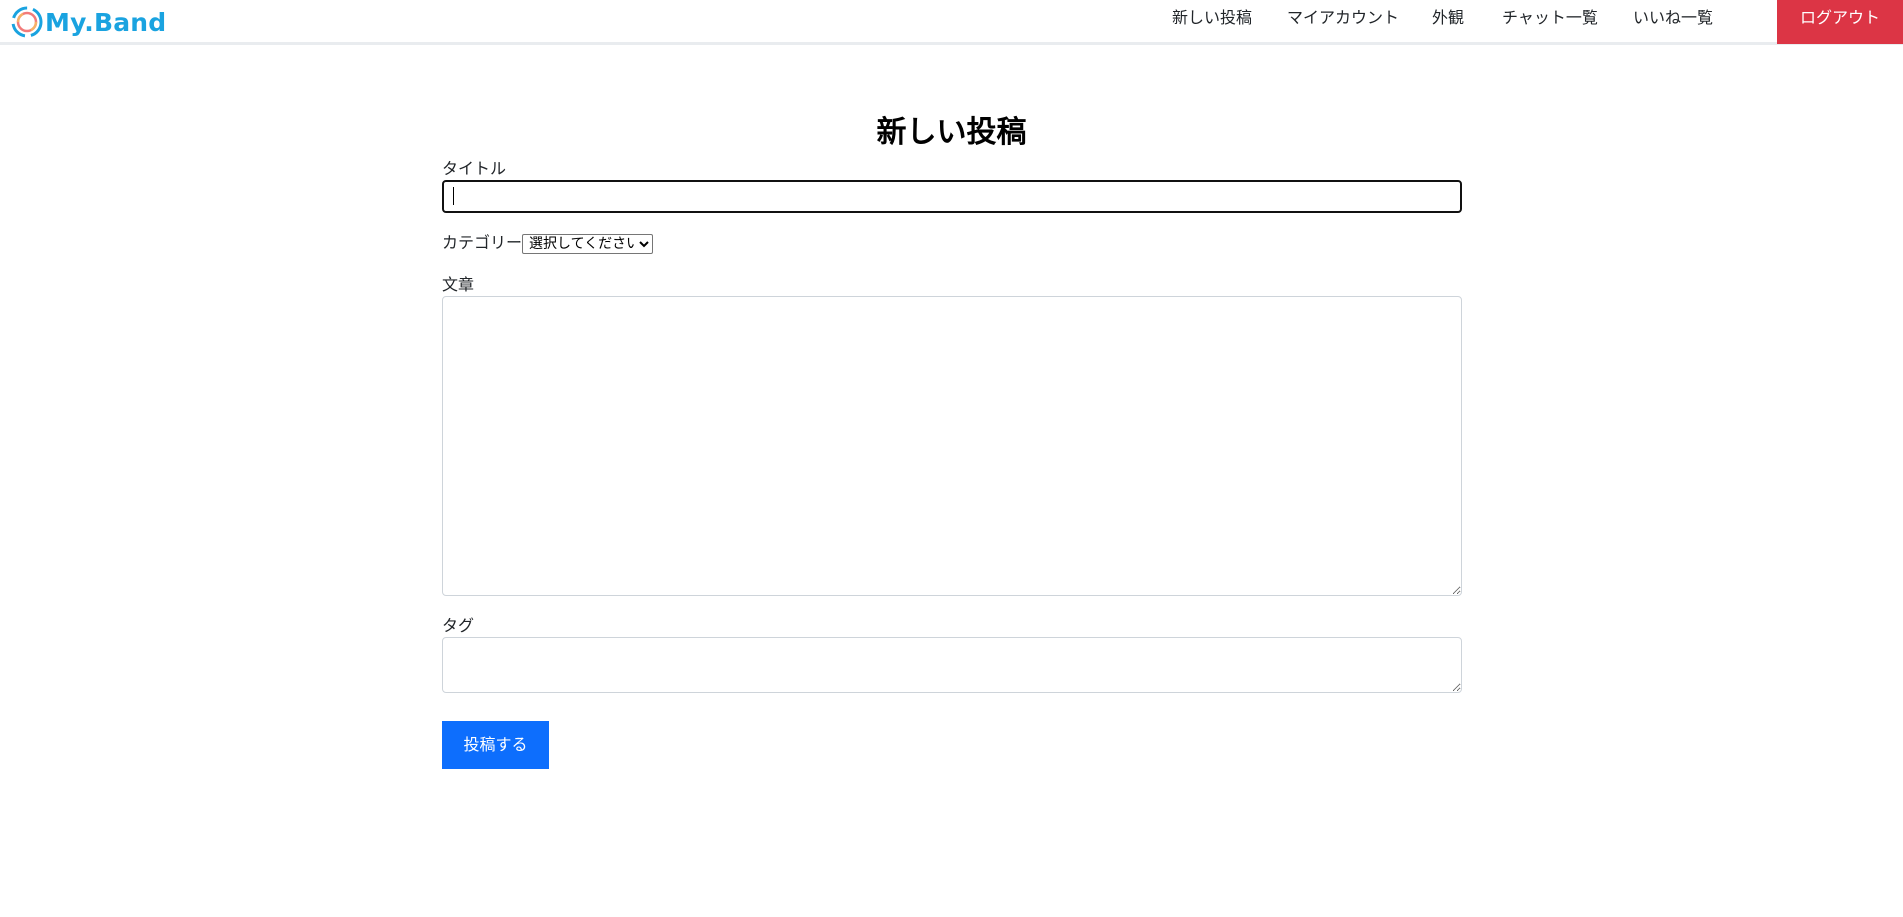 Image resolution: width=1903 pixels, height=917 pixels. Describe the element at coordinates (458, 625) in the screenshot. I see `tag-label: タグ` at that location.